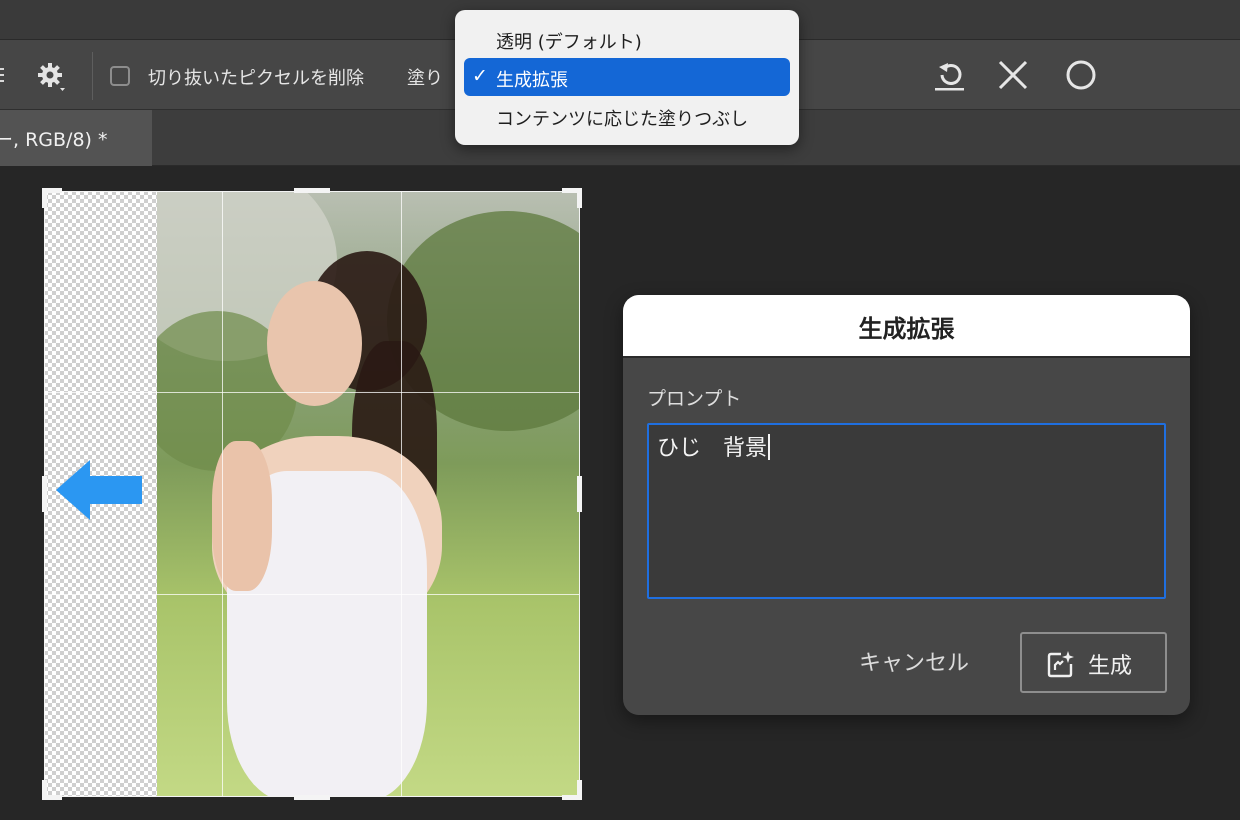  What do you see at coordinates (906, 329) in the screenshot?
I see `dialog-title: 生成拡張` at bounding box center [906, 329].